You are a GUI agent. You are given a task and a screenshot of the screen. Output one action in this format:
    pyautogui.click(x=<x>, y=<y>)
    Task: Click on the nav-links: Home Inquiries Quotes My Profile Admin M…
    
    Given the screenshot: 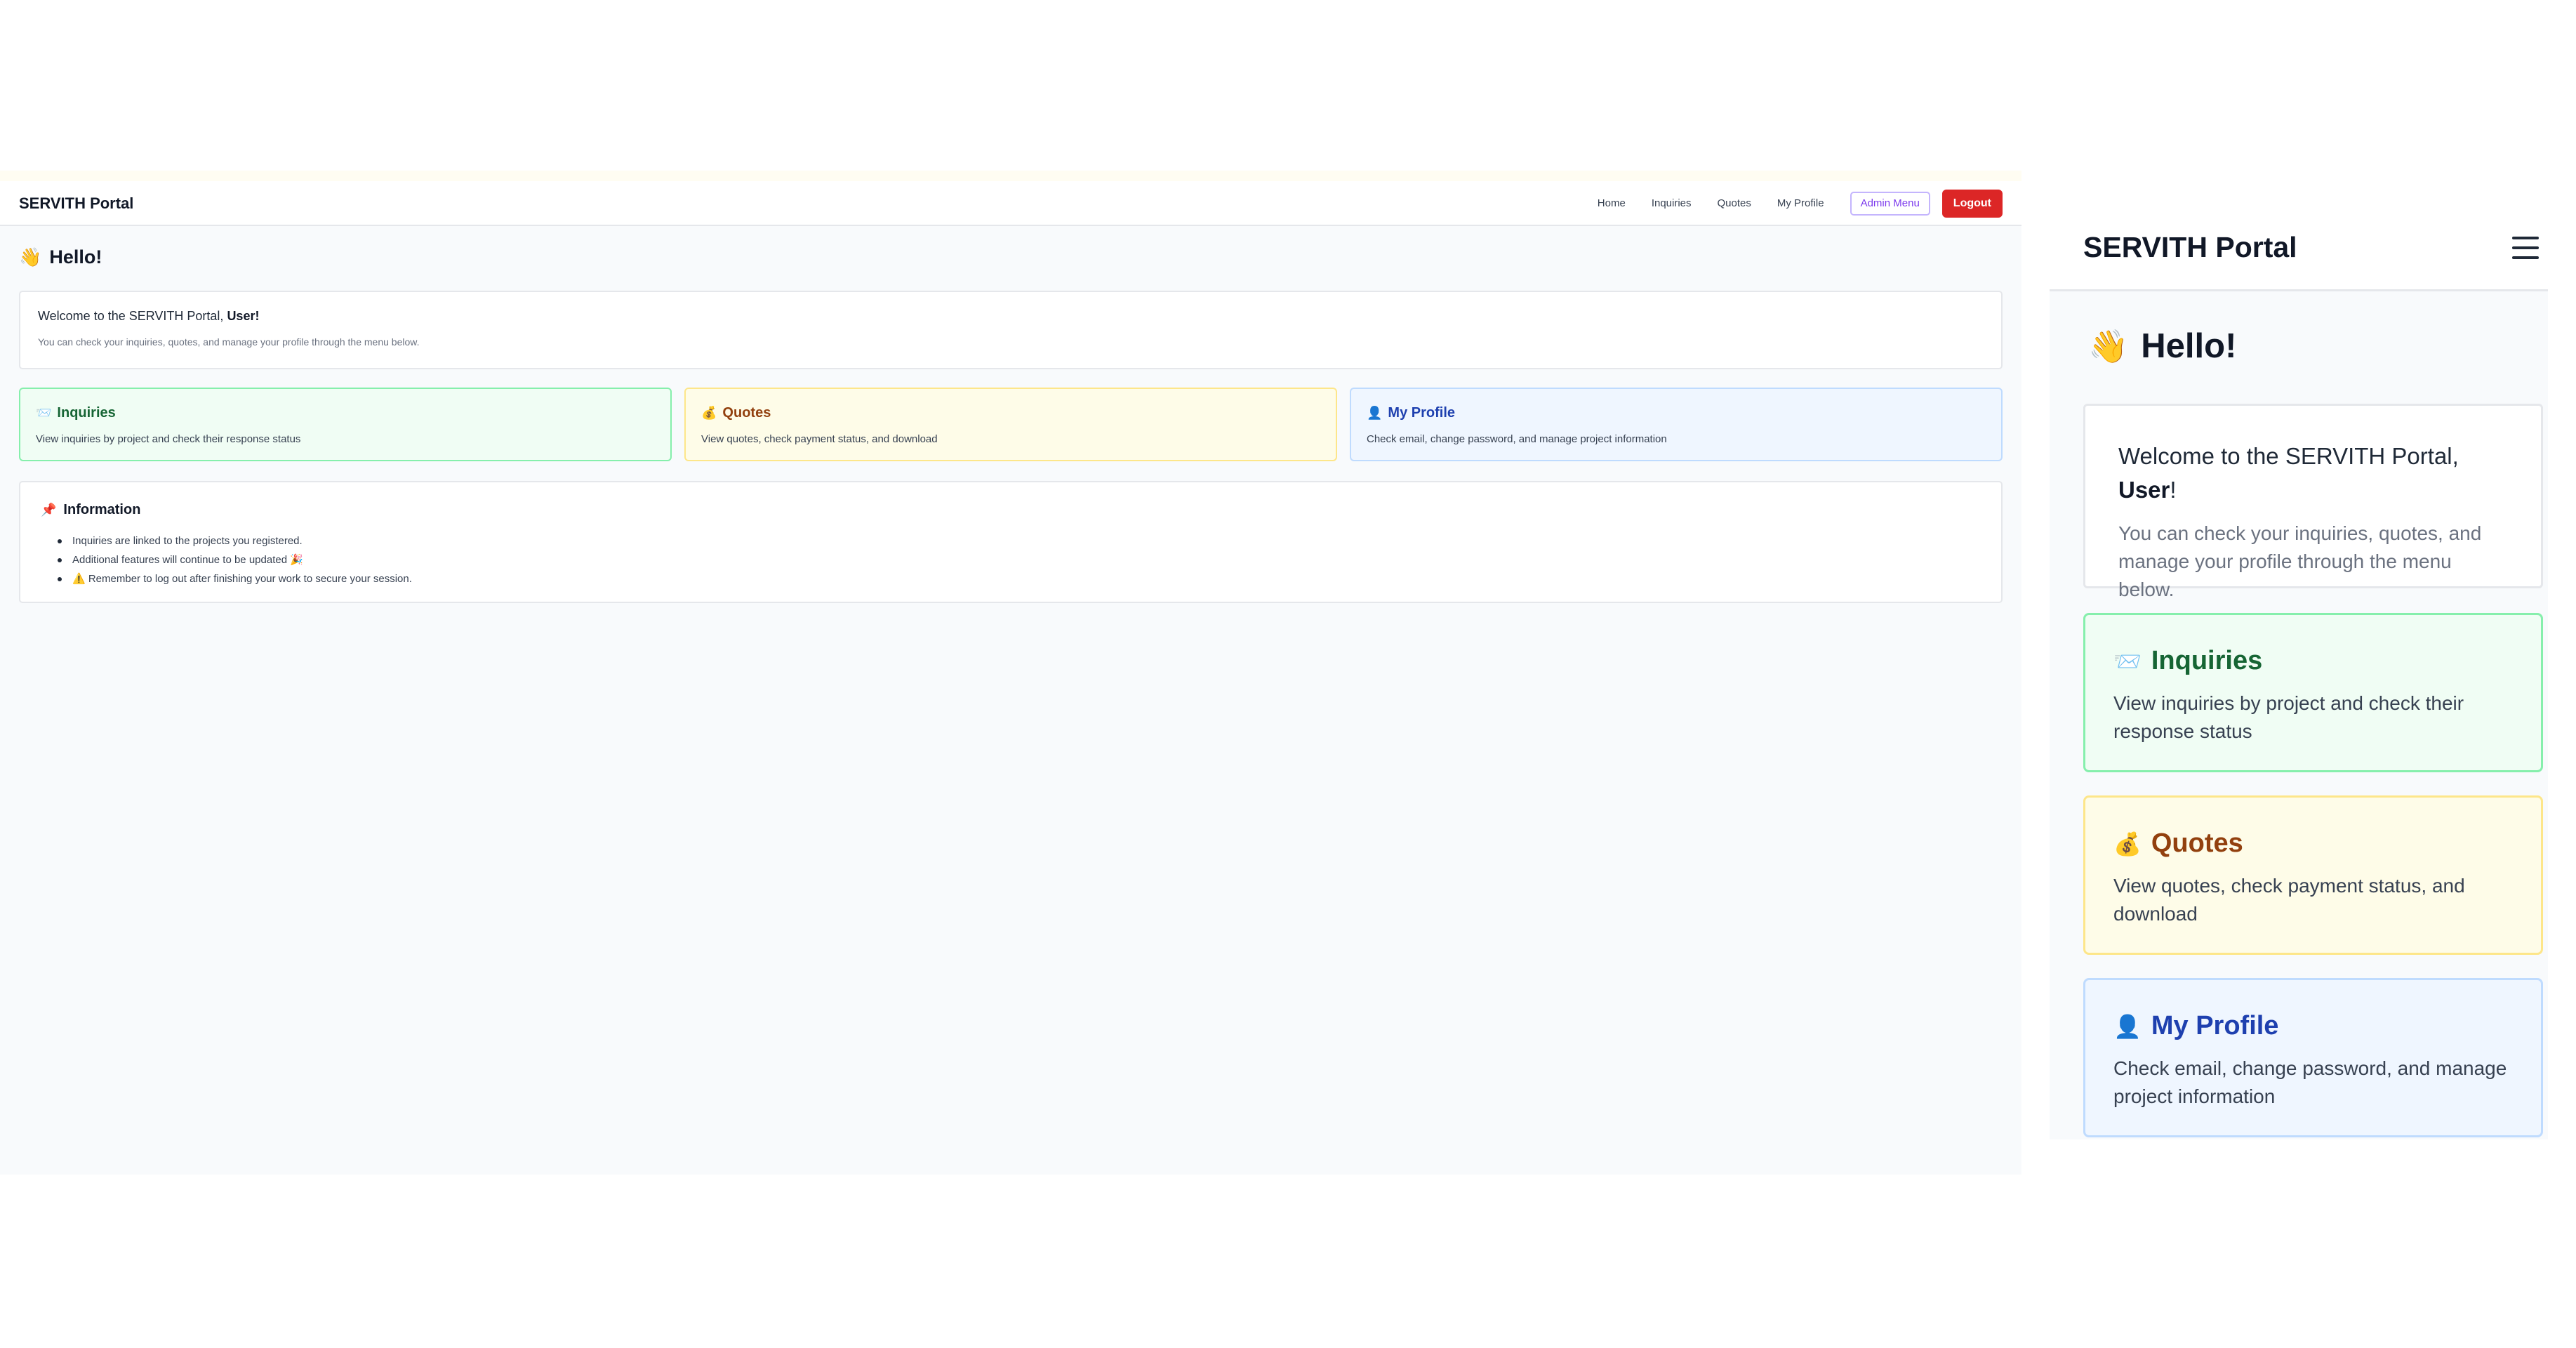 What is the action you would take?
    pyautogui.click(x=1788, y=204)
    